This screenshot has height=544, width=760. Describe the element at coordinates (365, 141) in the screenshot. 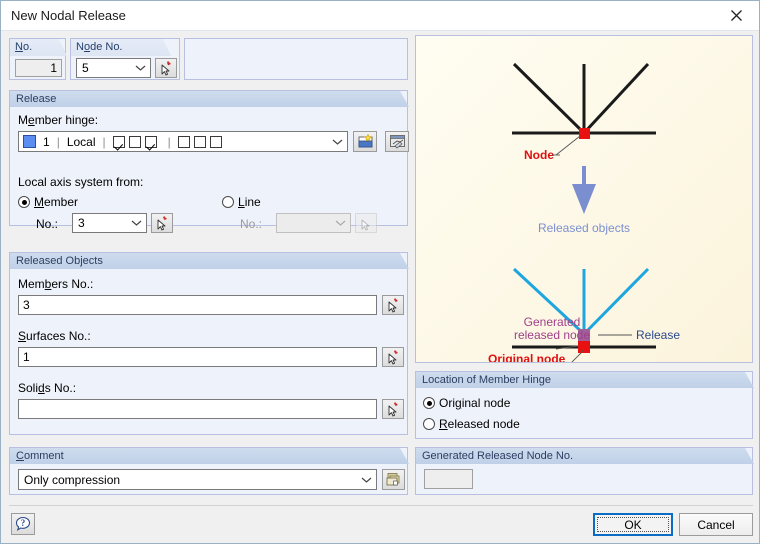

I see `new-hinge-icon` at that location.